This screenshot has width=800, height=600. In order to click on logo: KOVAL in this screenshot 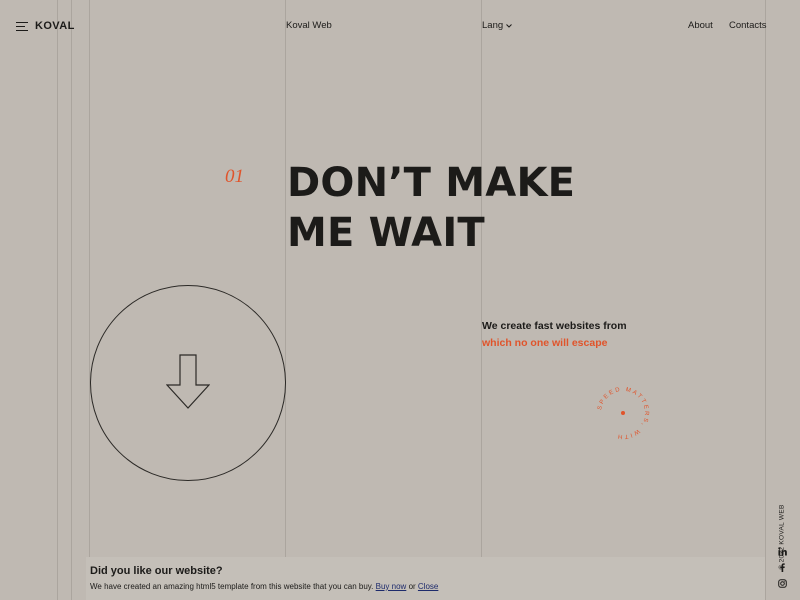, I will do `click(55, 26)`.